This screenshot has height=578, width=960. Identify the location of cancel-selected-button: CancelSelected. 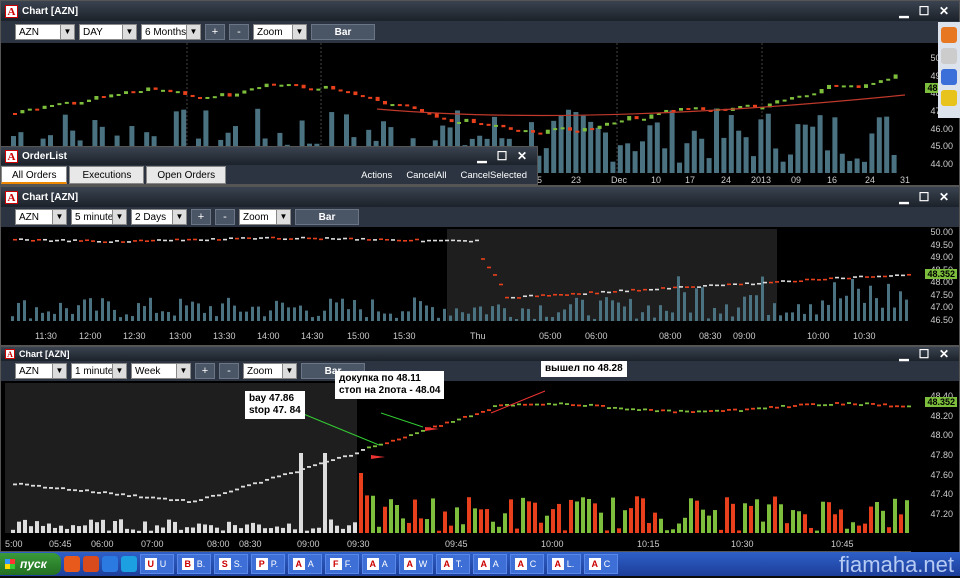
(493, 175).